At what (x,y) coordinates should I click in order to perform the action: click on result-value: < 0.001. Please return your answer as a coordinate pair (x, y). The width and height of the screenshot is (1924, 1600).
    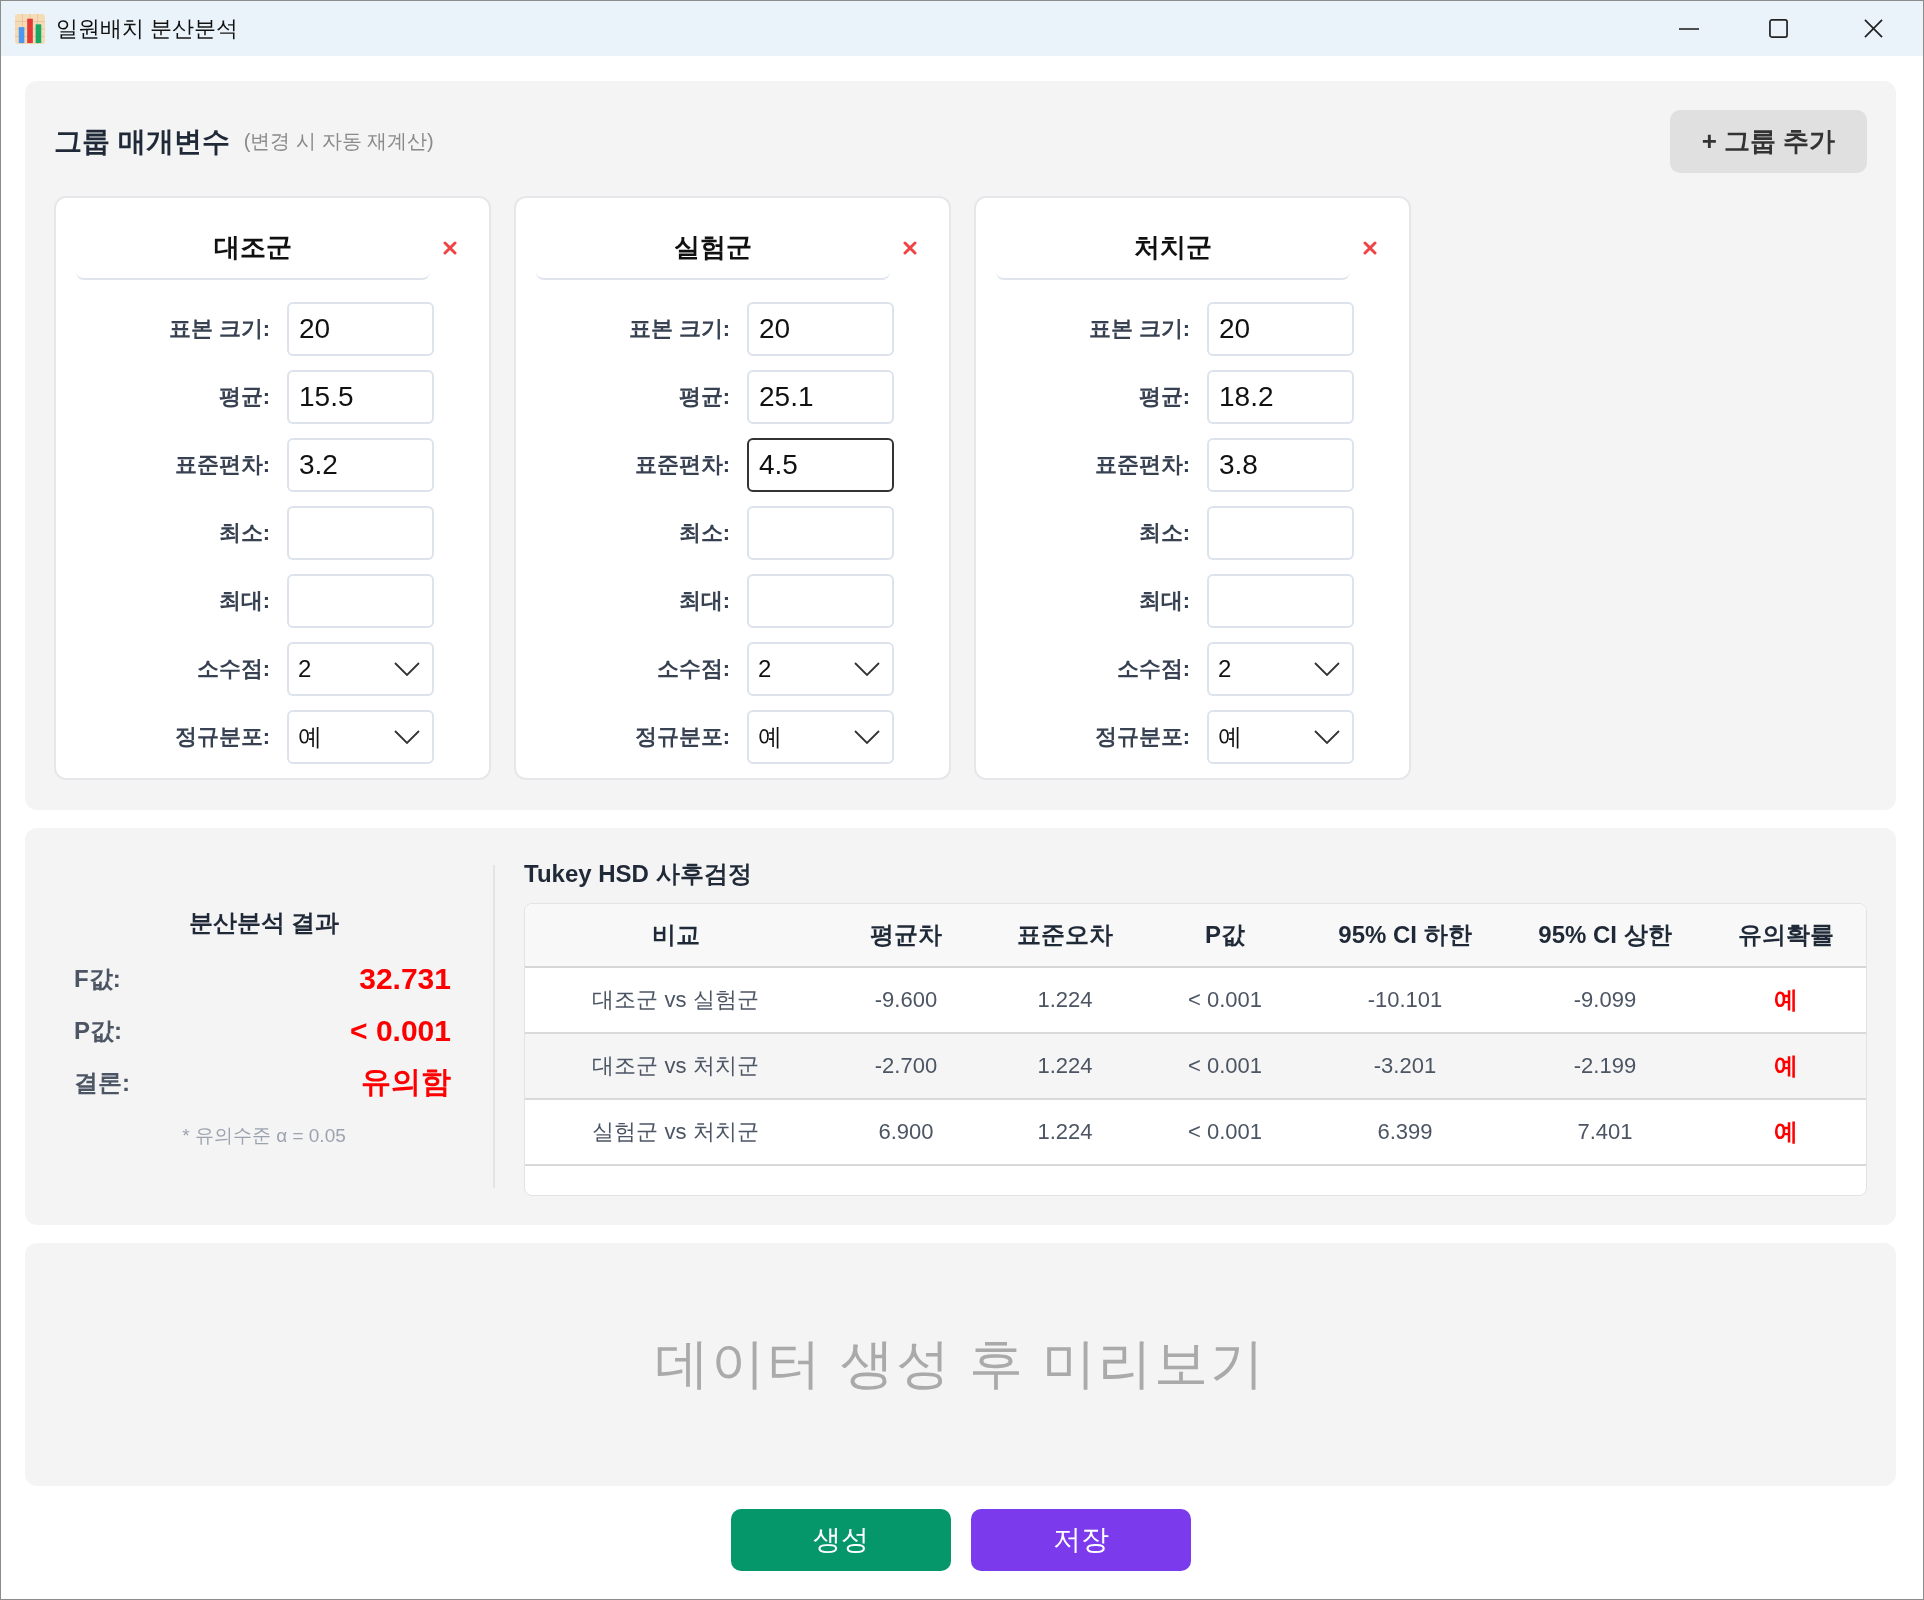
    Looking at the image, I should click on (400, 1030).